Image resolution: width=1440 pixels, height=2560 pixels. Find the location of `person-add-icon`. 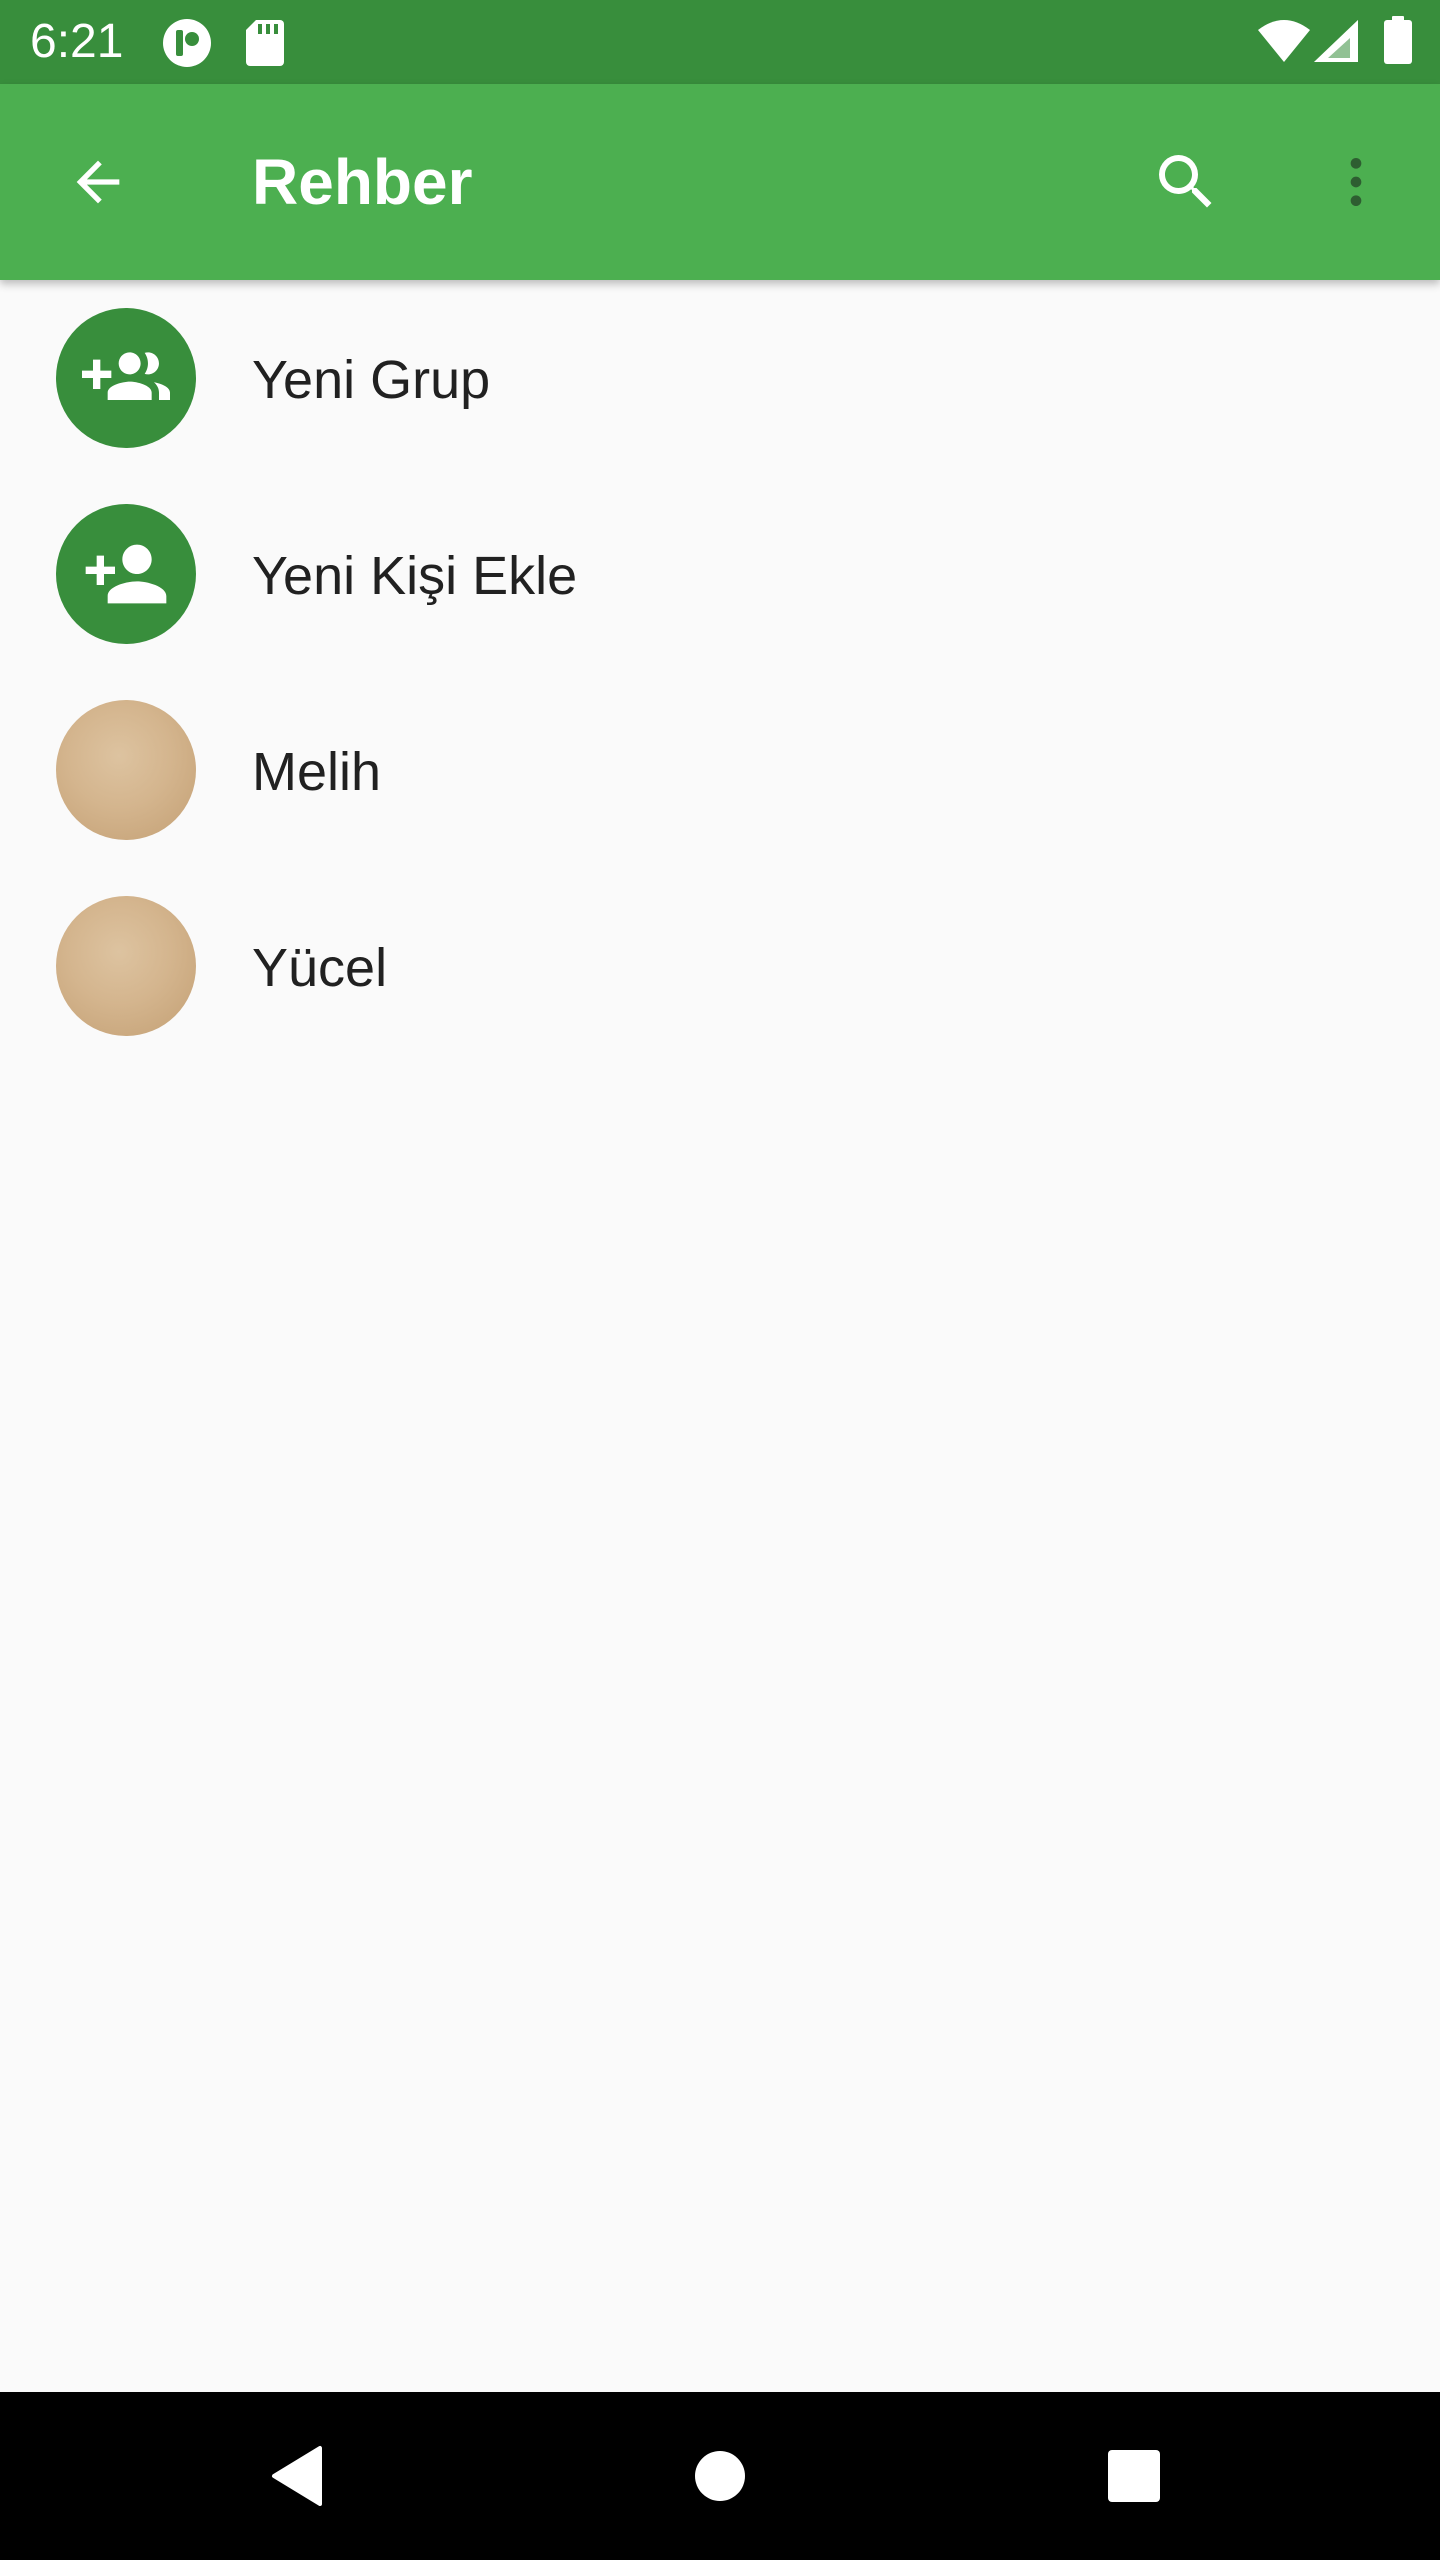

person-add-icon is located at coordinates (126, 574).